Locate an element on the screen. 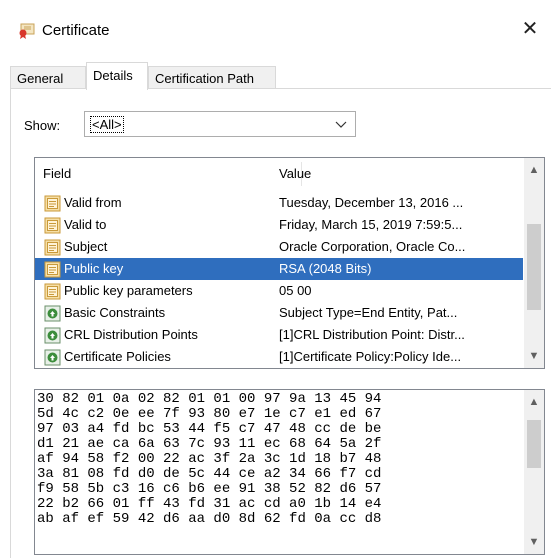  column-header-field: Field is located at coordinates (57, 173).